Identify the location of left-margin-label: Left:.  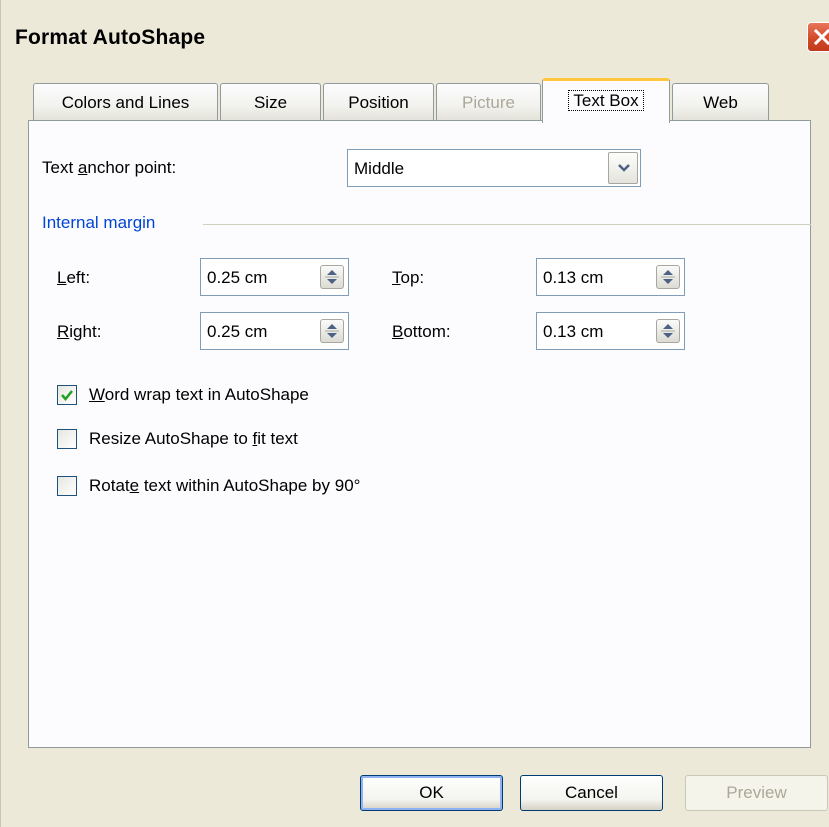
(74, 277).